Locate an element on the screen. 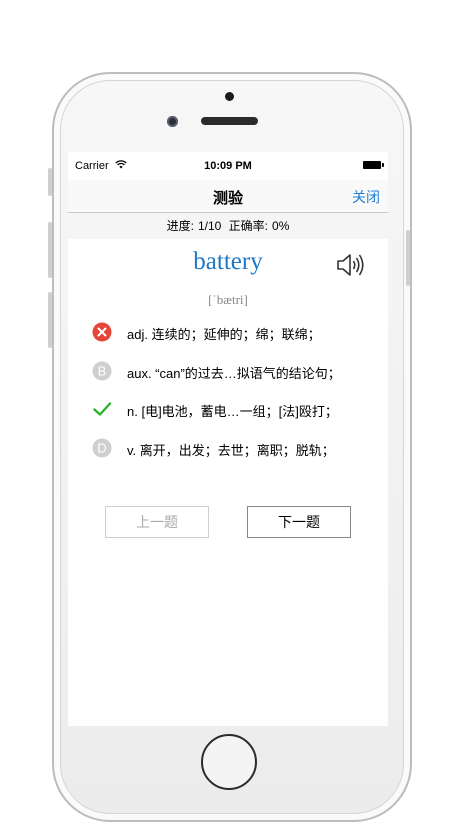 This screenshot has width=460, height=822. status-bar: Carrier 10:09 PM is located at coordinates (228, 166).